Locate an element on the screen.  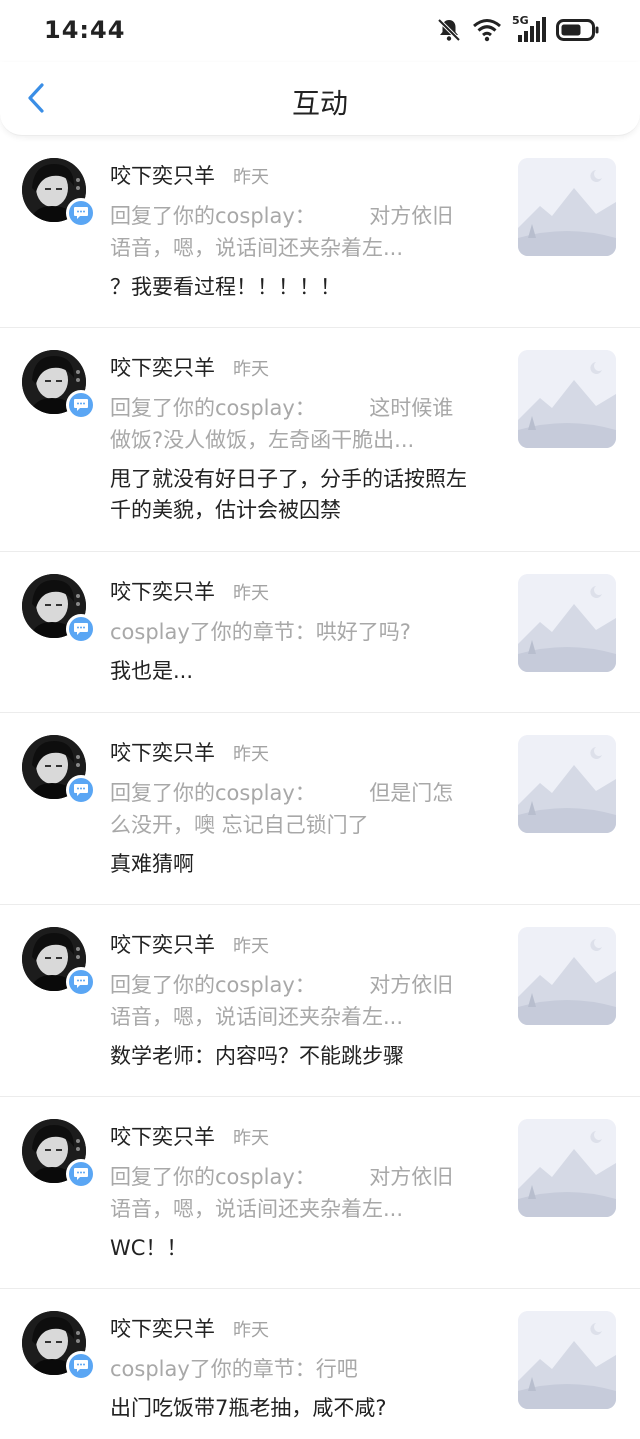
signal-5g-icon: 5G is located at coordinates (529, 29).